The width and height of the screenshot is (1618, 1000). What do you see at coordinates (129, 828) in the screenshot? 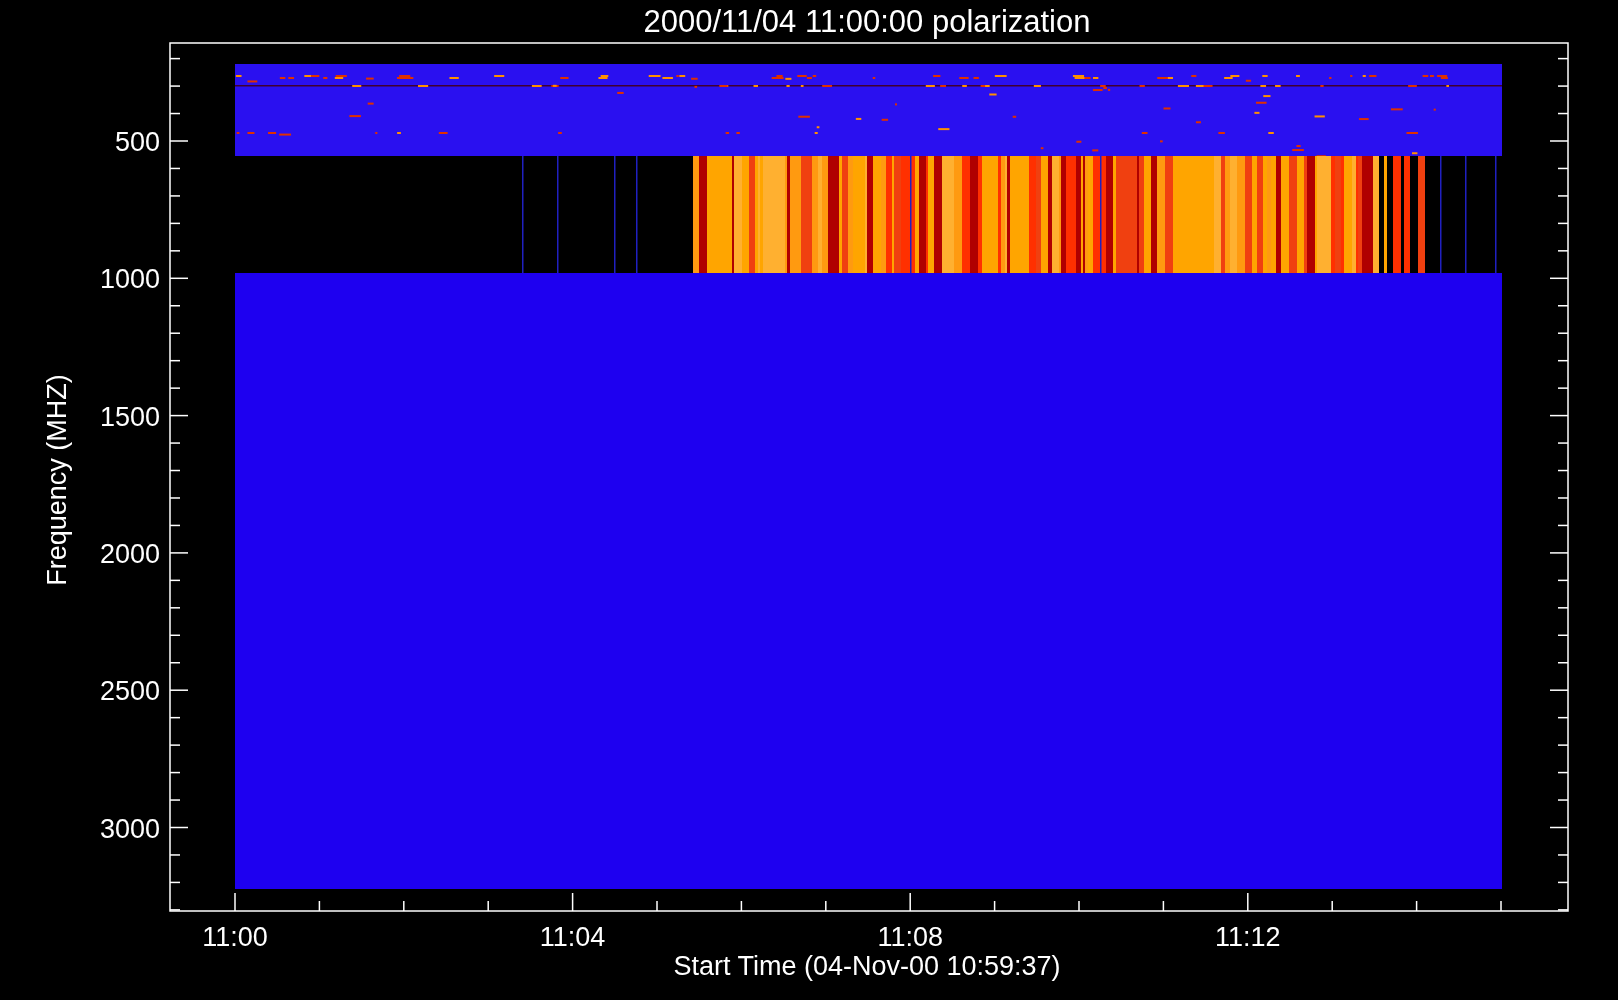
I see `y-tick-label: 3000` at bounding box center [129, 828].